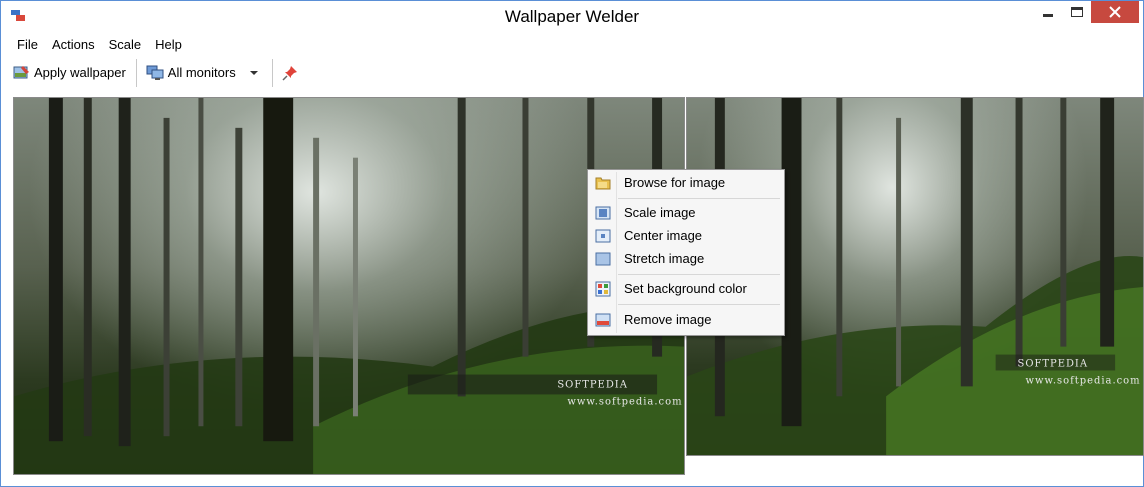 The image size is (1144, 487). I want to click on menu-item-label: Set background color, so click(685, 288).